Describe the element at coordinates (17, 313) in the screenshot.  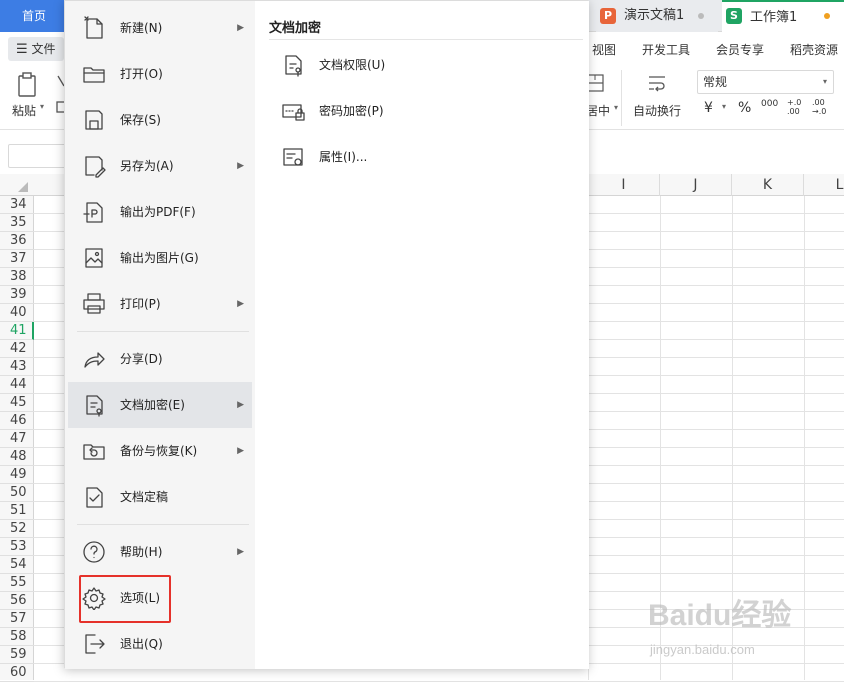
I see `row-header: 40` at that location.